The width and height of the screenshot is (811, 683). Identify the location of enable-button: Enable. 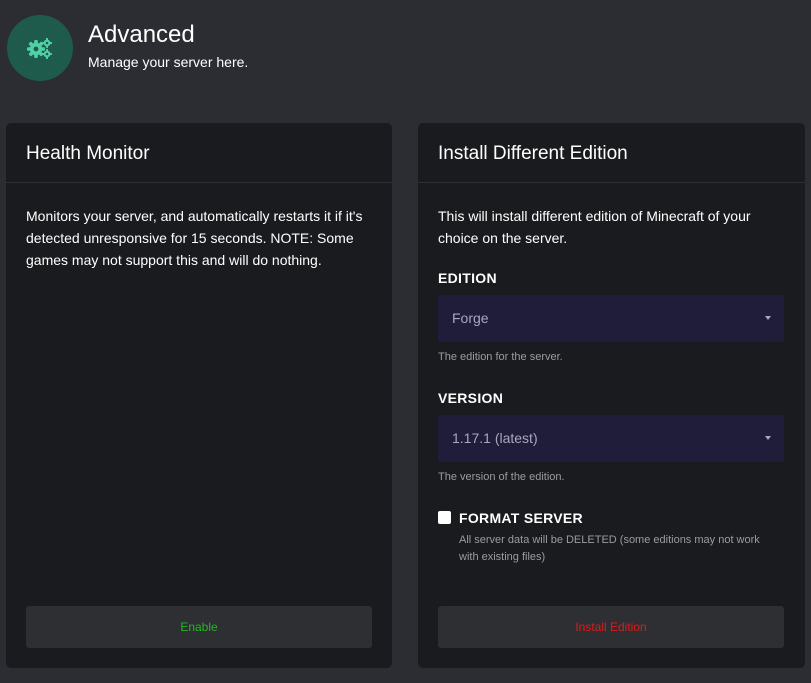
(199, 627).